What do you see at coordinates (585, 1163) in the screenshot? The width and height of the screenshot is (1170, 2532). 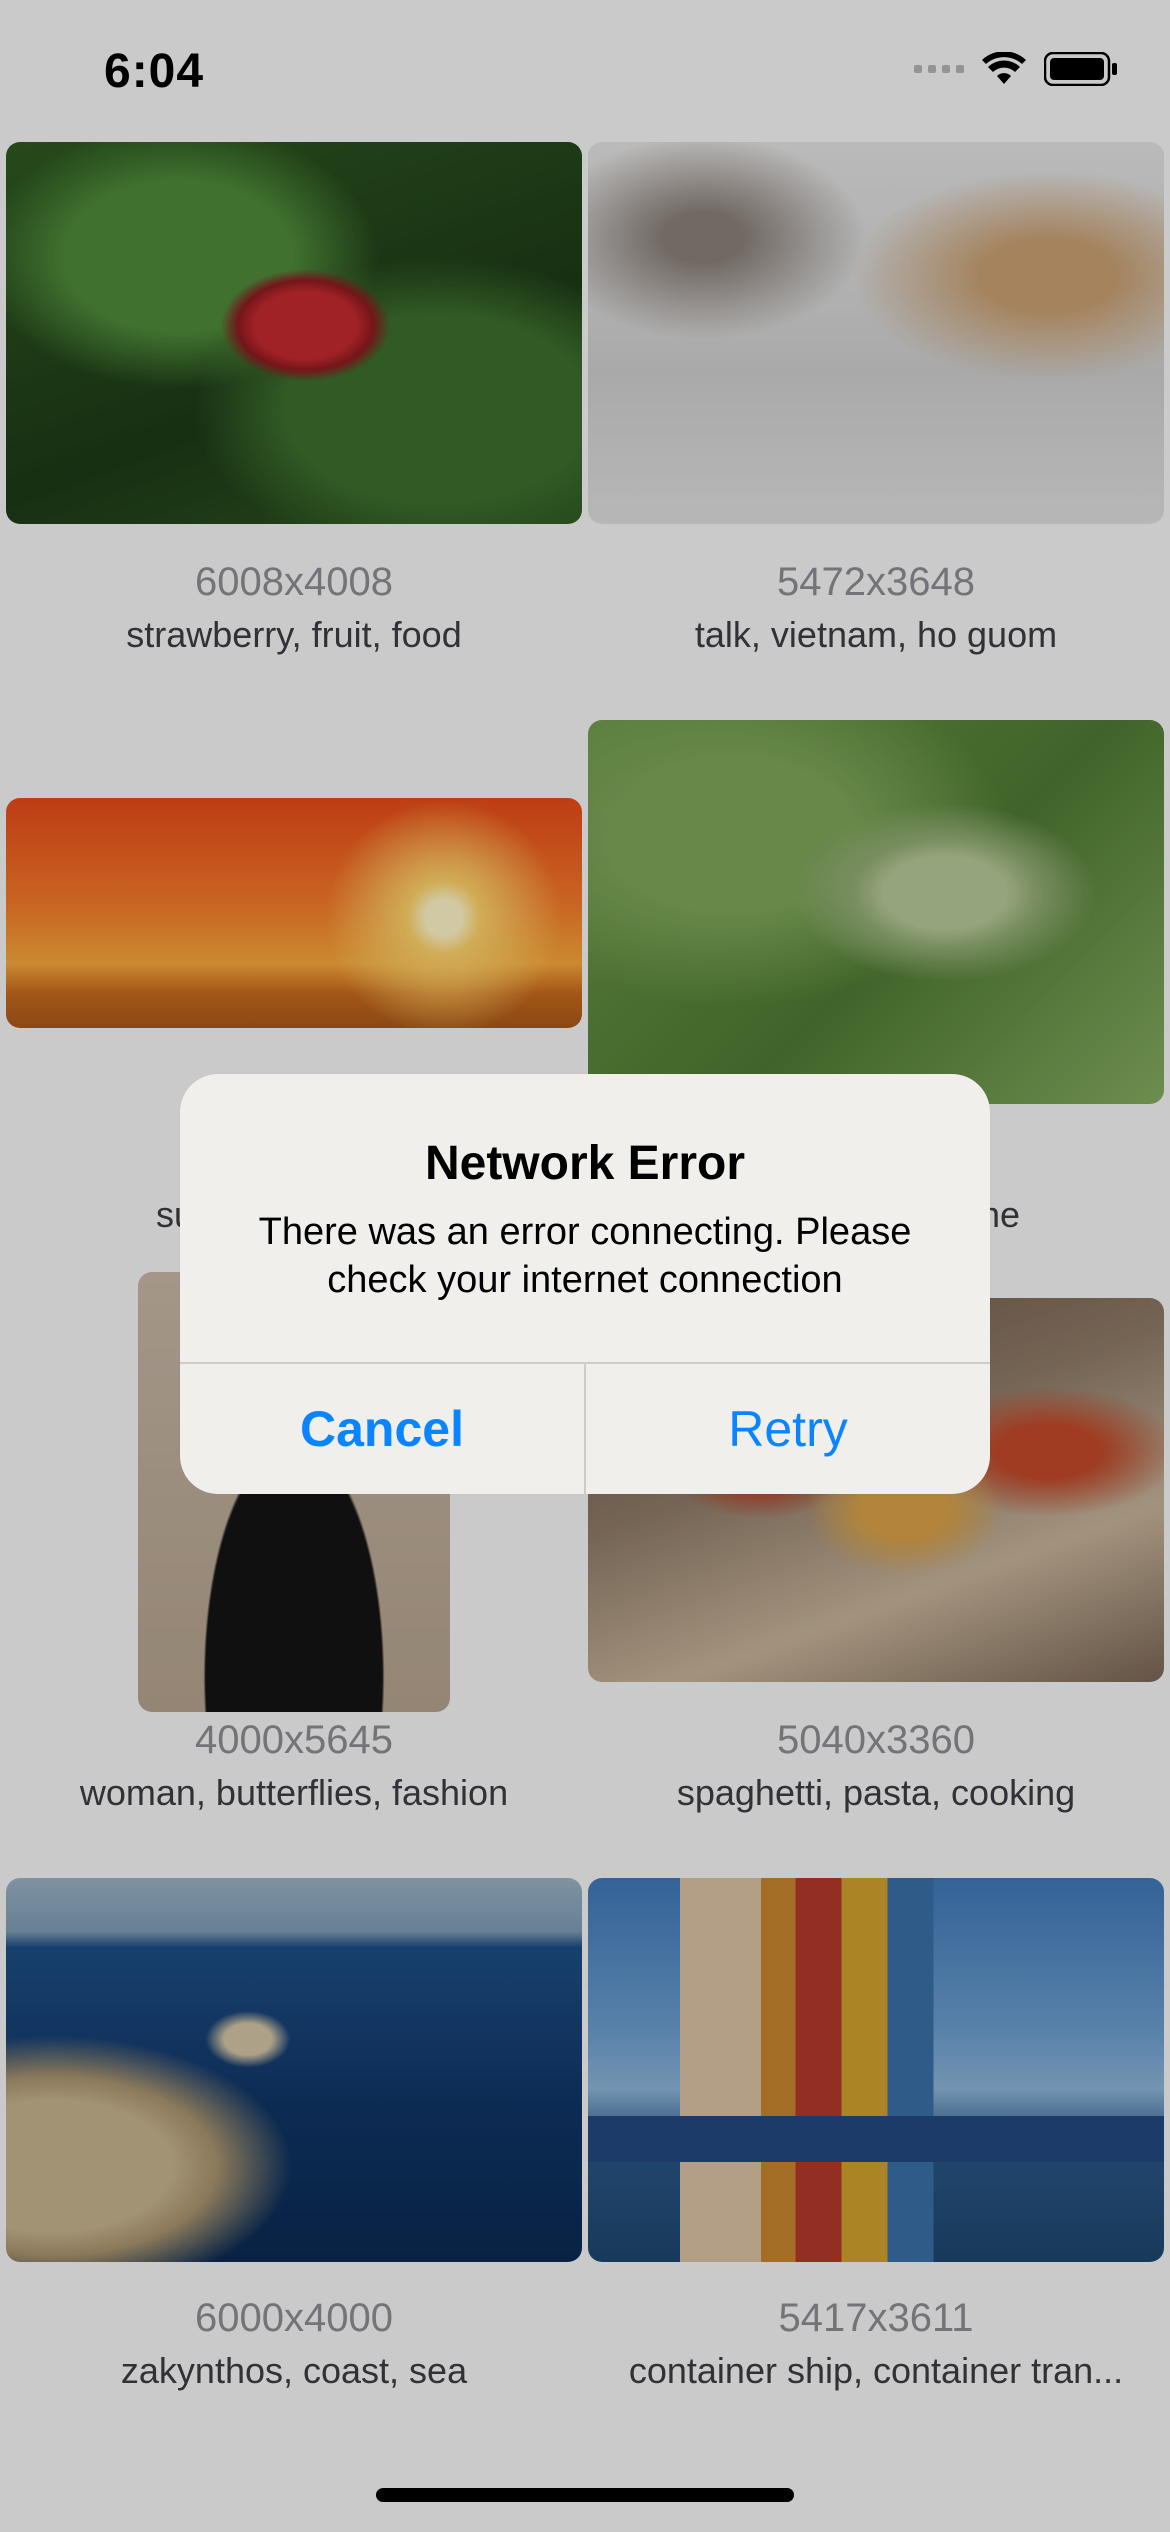 I see `alert-title: Network Error` at bounding box center [585, 1163].